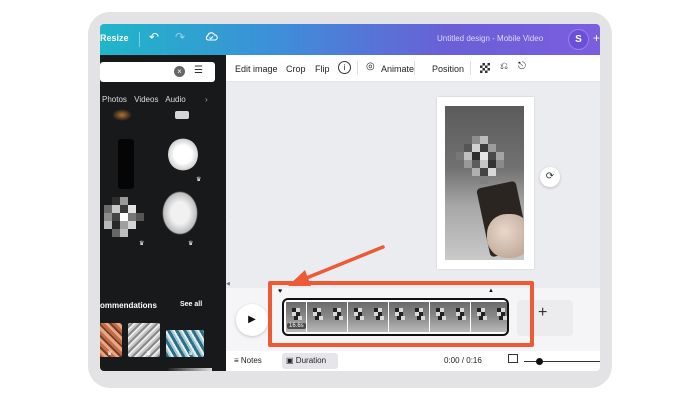  I want to click on notes-button: ≡ Notes, so click(248, 360).